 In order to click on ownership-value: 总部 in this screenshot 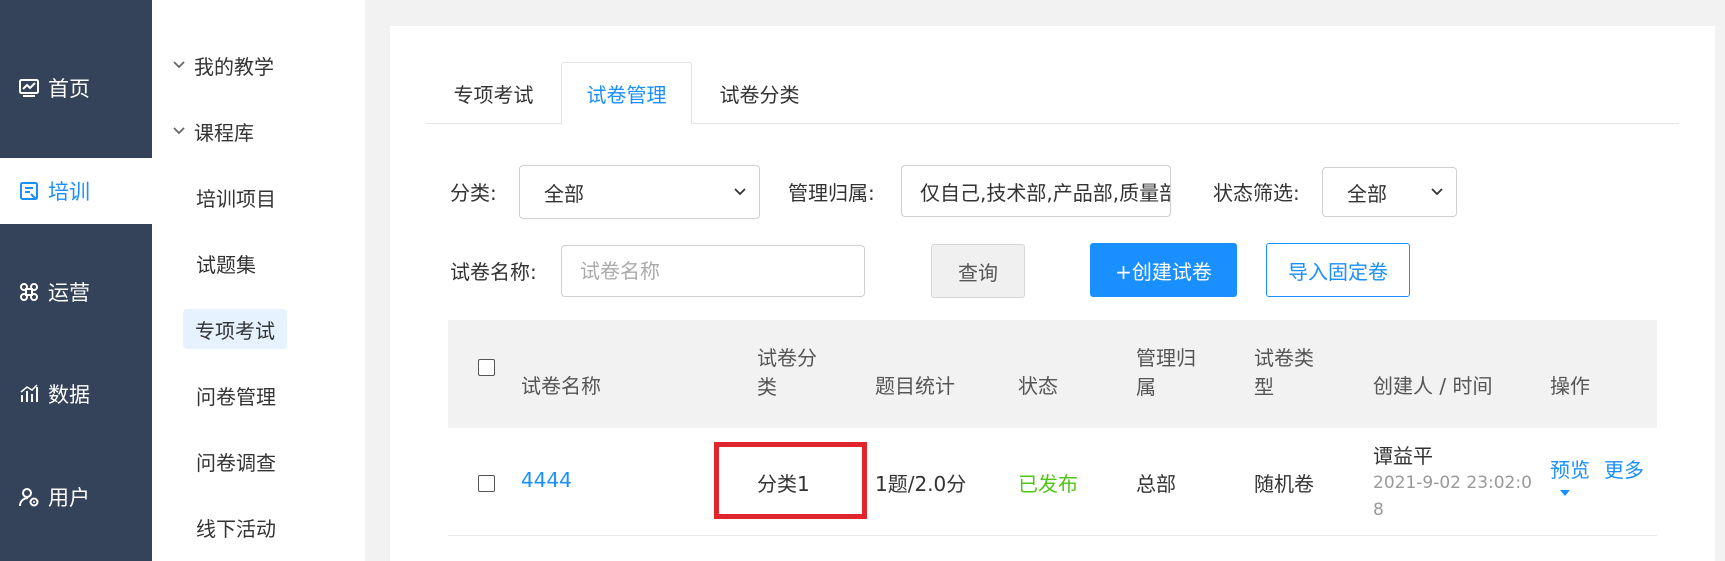, I will do `click(1156, 484)`.